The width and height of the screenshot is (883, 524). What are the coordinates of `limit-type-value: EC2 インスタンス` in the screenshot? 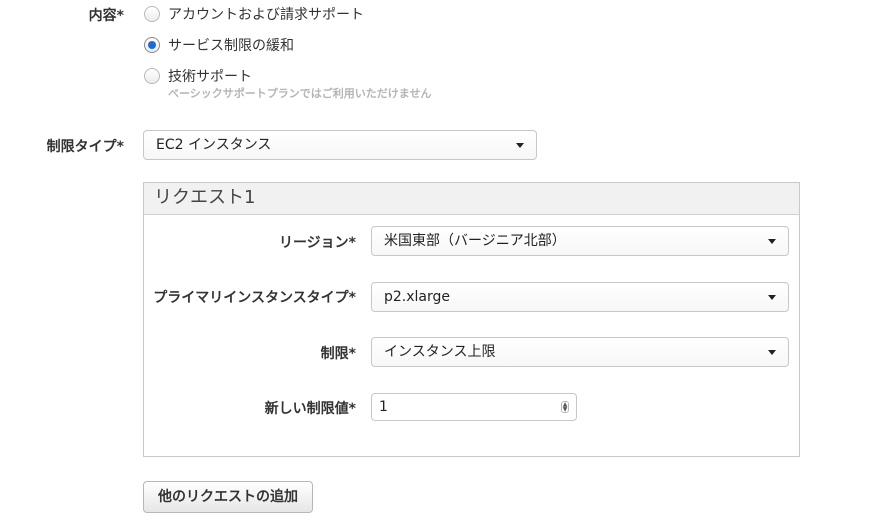 It's located at (214, 145).